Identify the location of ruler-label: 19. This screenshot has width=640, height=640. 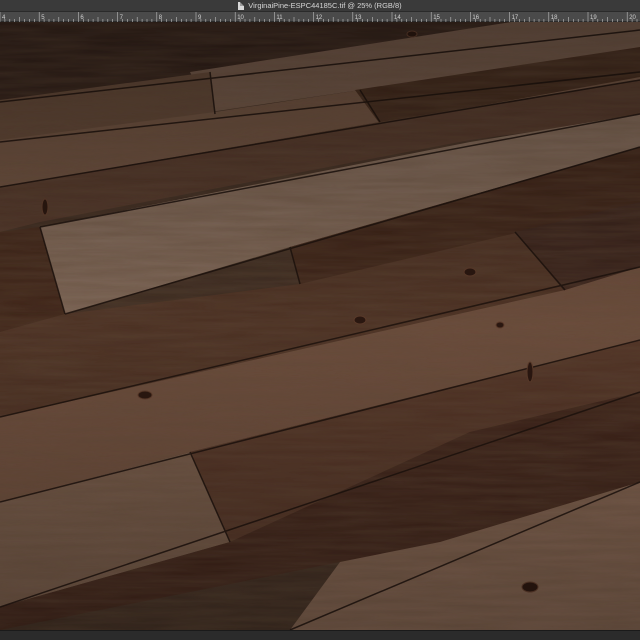
(593, 18).